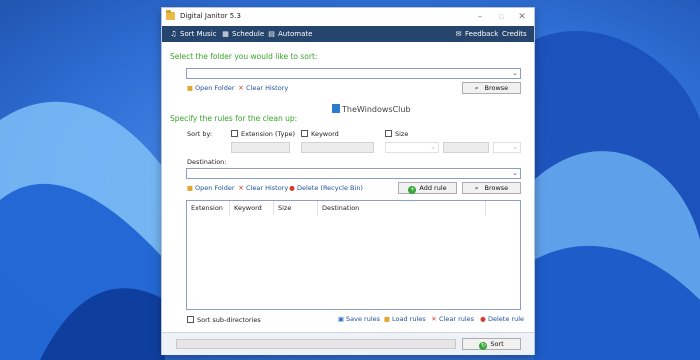  I want to click on refresh-icon: ↻, so click(483, 346).